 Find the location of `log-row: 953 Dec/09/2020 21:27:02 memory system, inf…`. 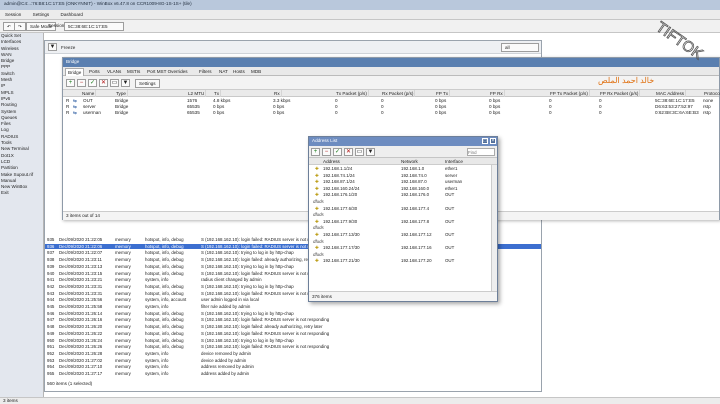

log-row: 953 Dec/09/2020 21:27:02 memory system, inf… is located at coordinates (293, 361).